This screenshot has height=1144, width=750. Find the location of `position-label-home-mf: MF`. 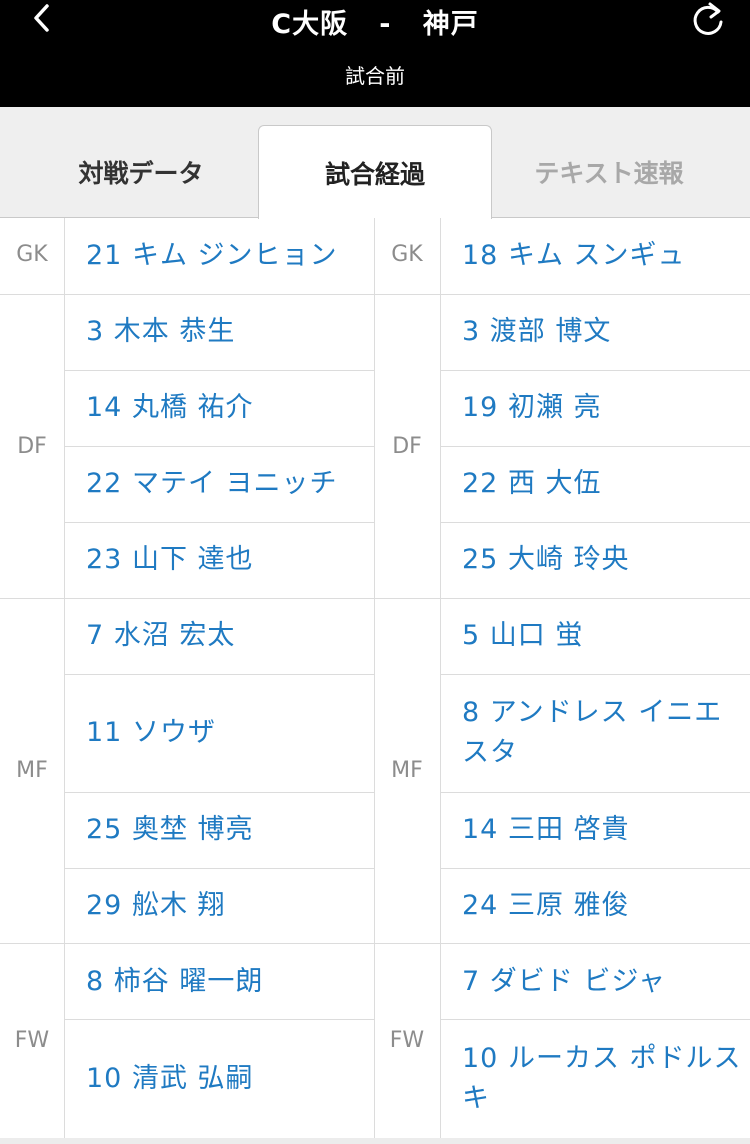

position-label-home-mf: MF is located at coordinates (32, 770).